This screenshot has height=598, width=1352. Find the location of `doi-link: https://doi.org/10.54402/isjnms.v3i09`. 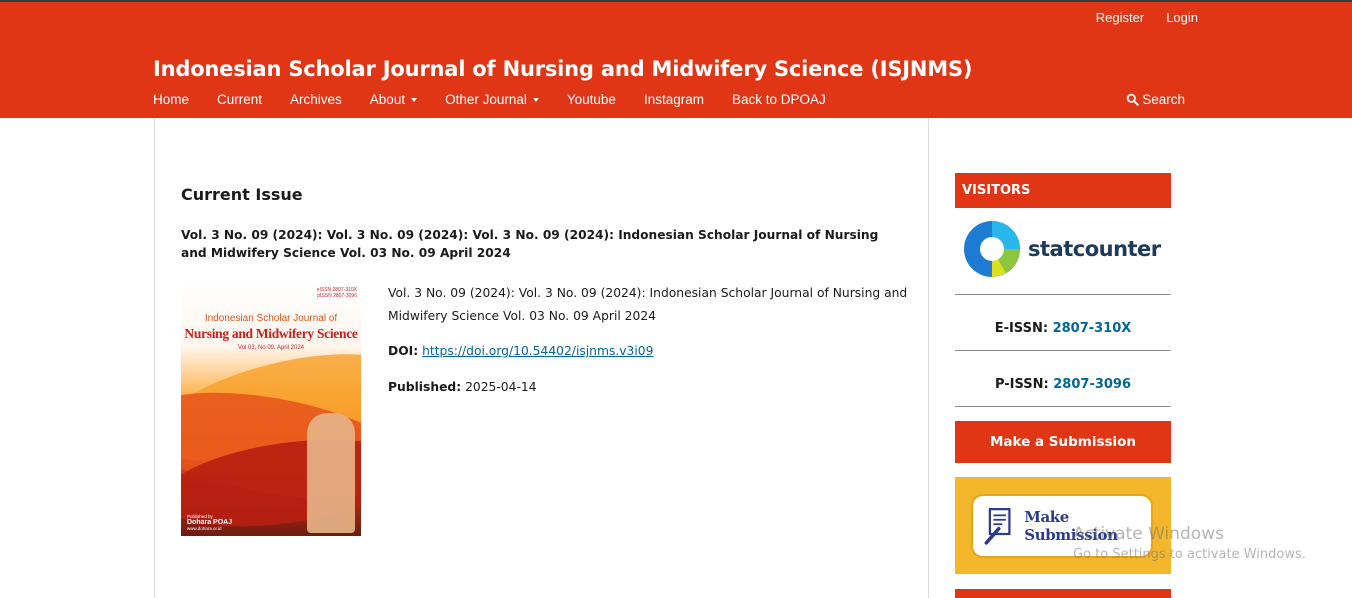

doi-link: https://doi.org/10.54402/isjnms.v3i09 is located at coordinates (537, 351).